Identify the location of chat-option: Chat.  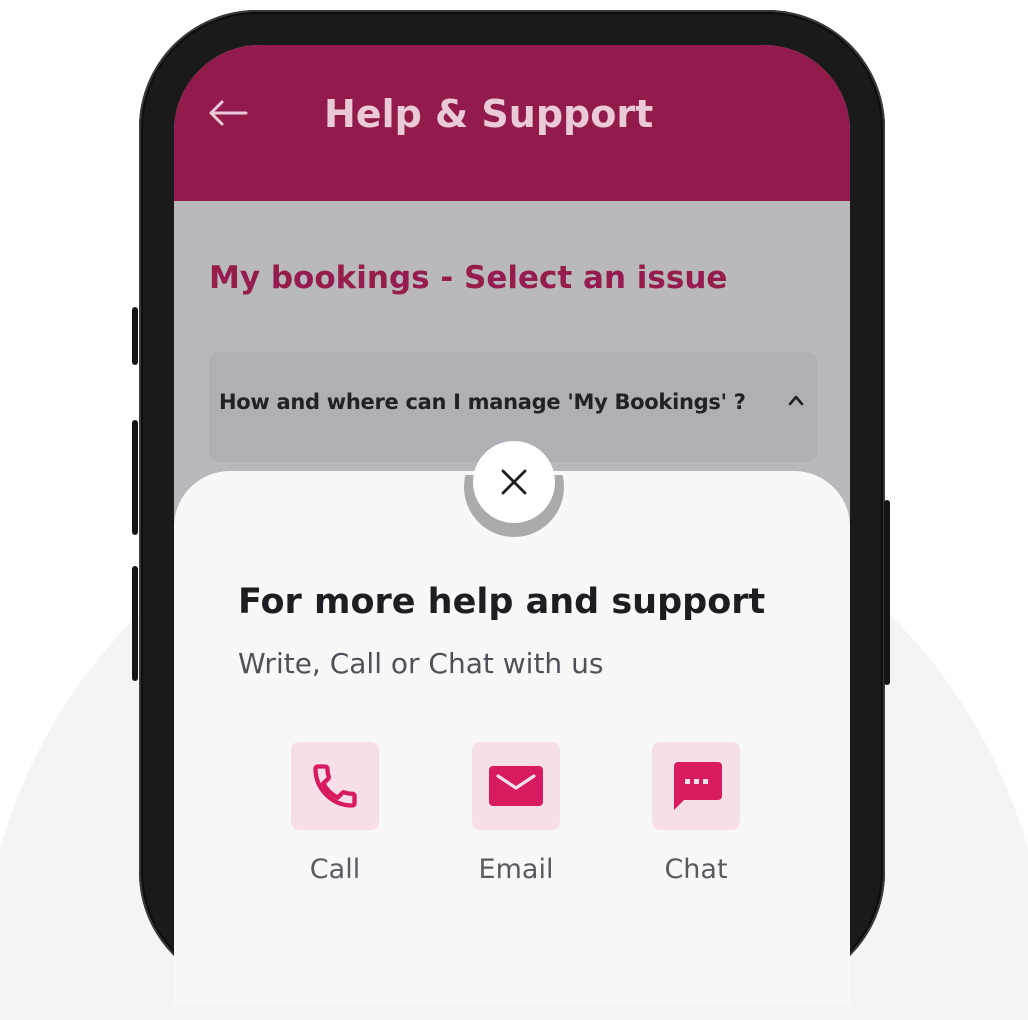
(697, 827).